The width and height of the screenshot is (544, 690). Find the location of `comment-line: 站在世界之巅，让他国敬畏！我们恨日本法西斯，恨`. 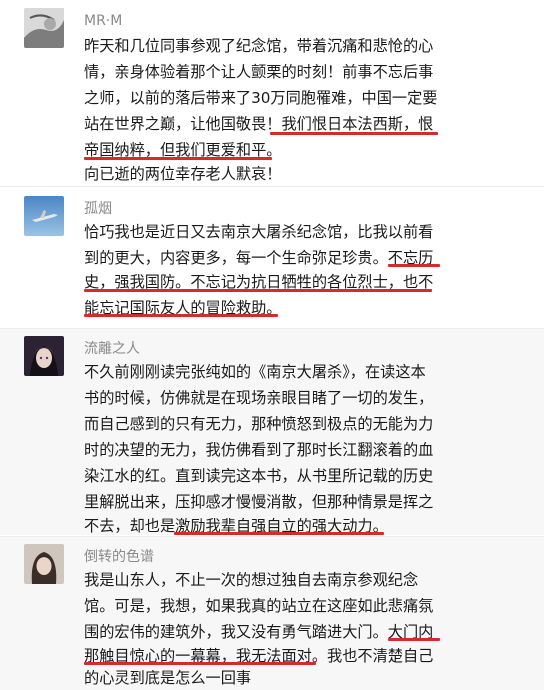

comment-line: 站在世界之巅，让他国敬畏！我们恨日本法西斯，恨 is located at coordinates (259, 124).